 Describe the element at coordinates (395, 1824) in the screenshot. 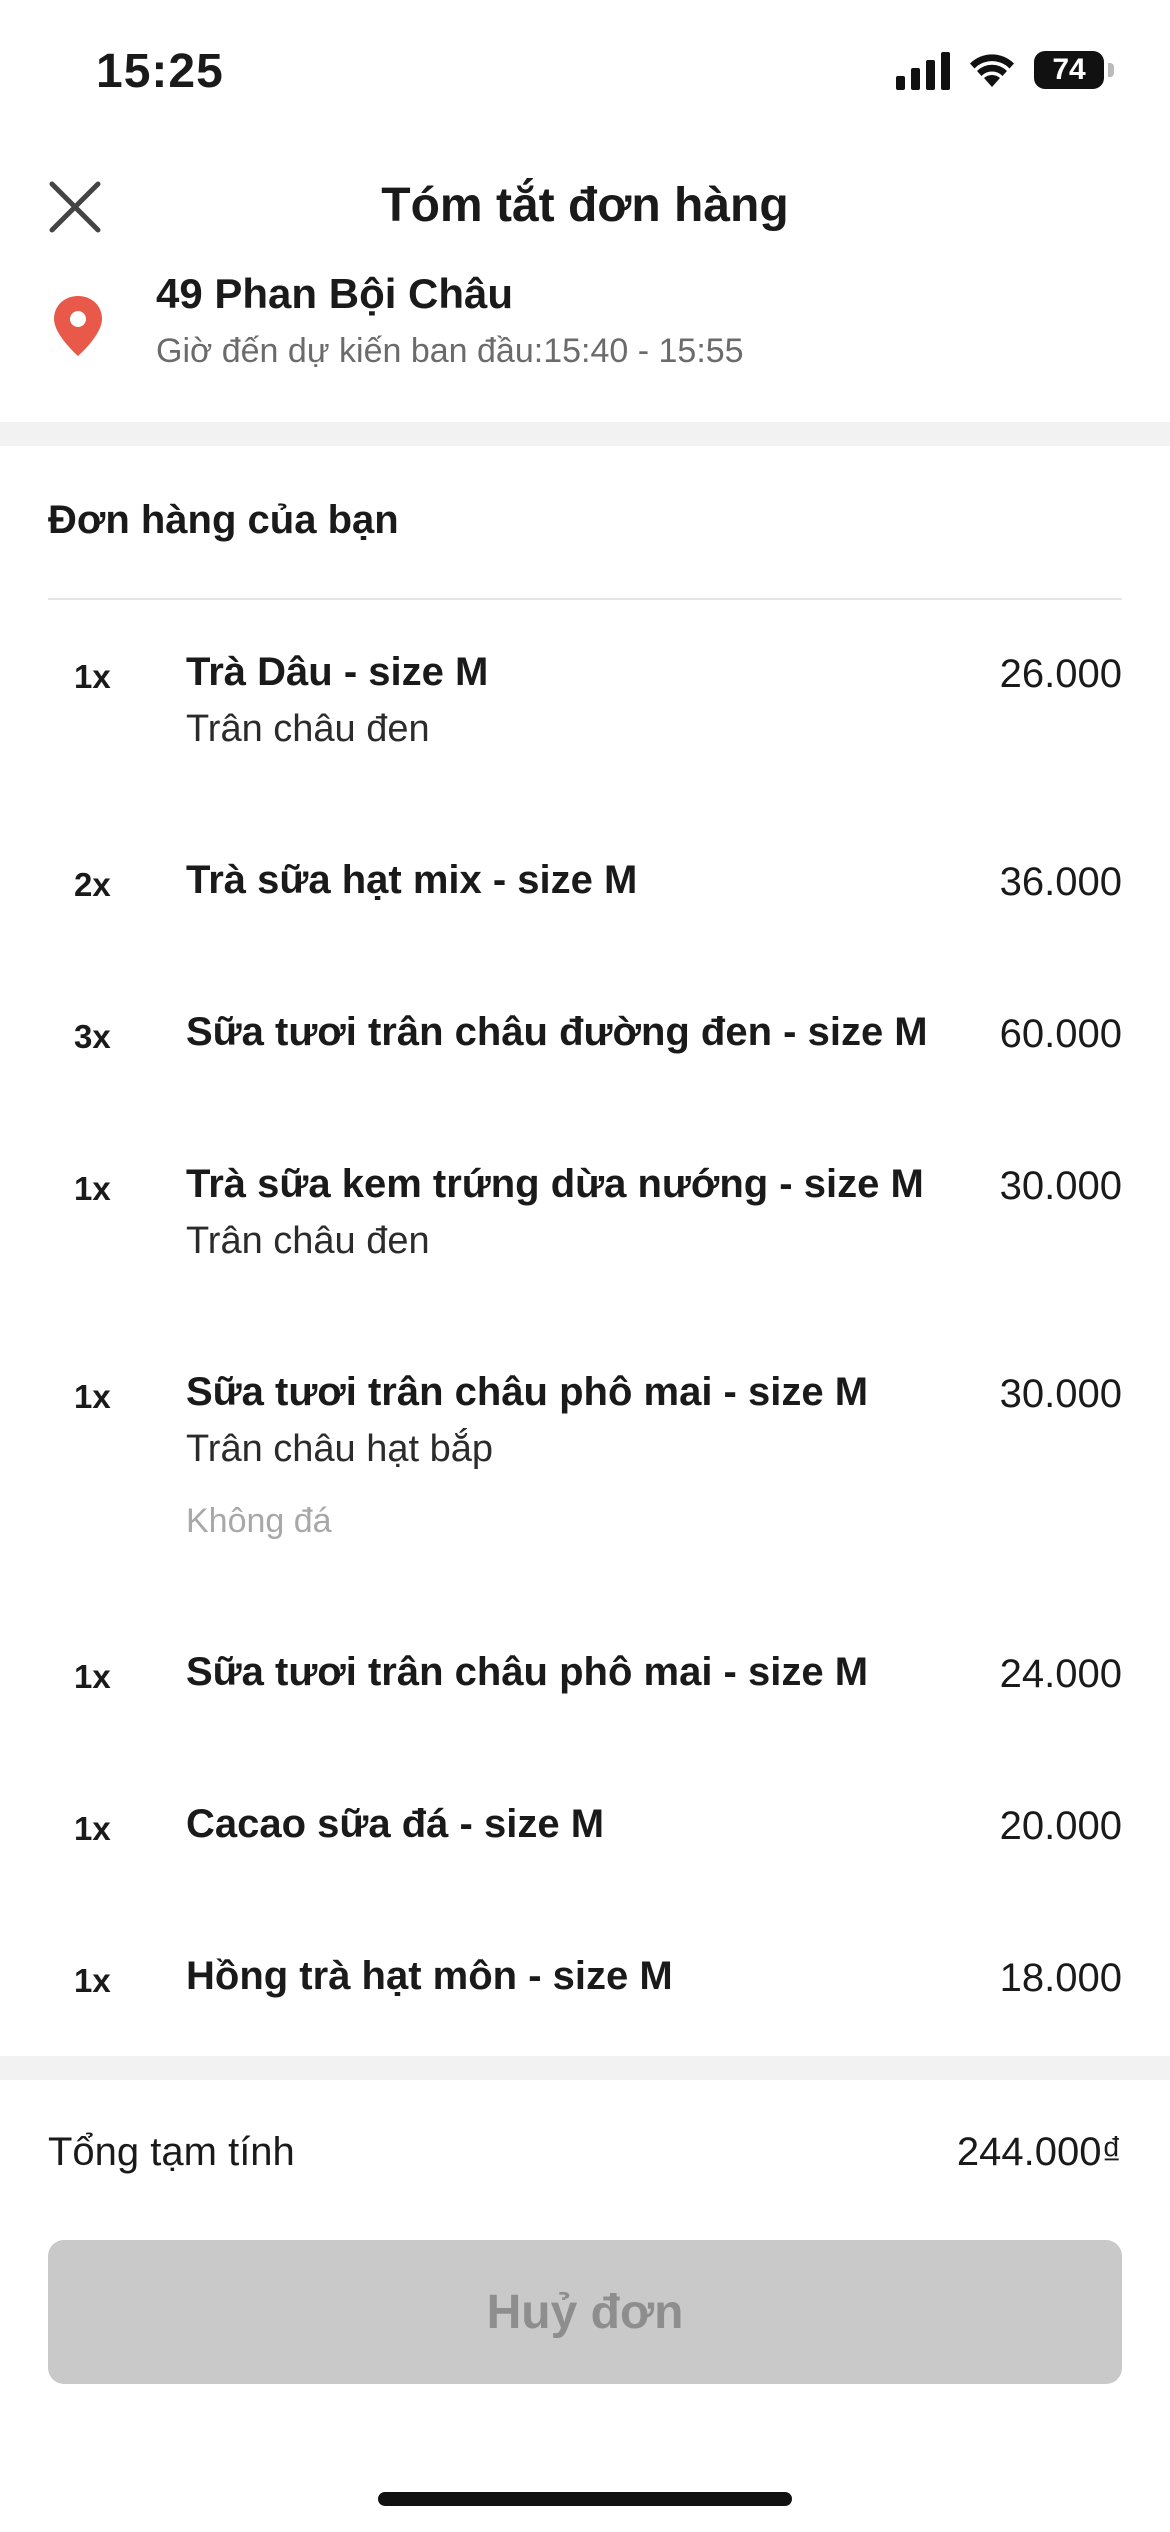

I see `item-name: Cacao sữa đá - size M` at that location.